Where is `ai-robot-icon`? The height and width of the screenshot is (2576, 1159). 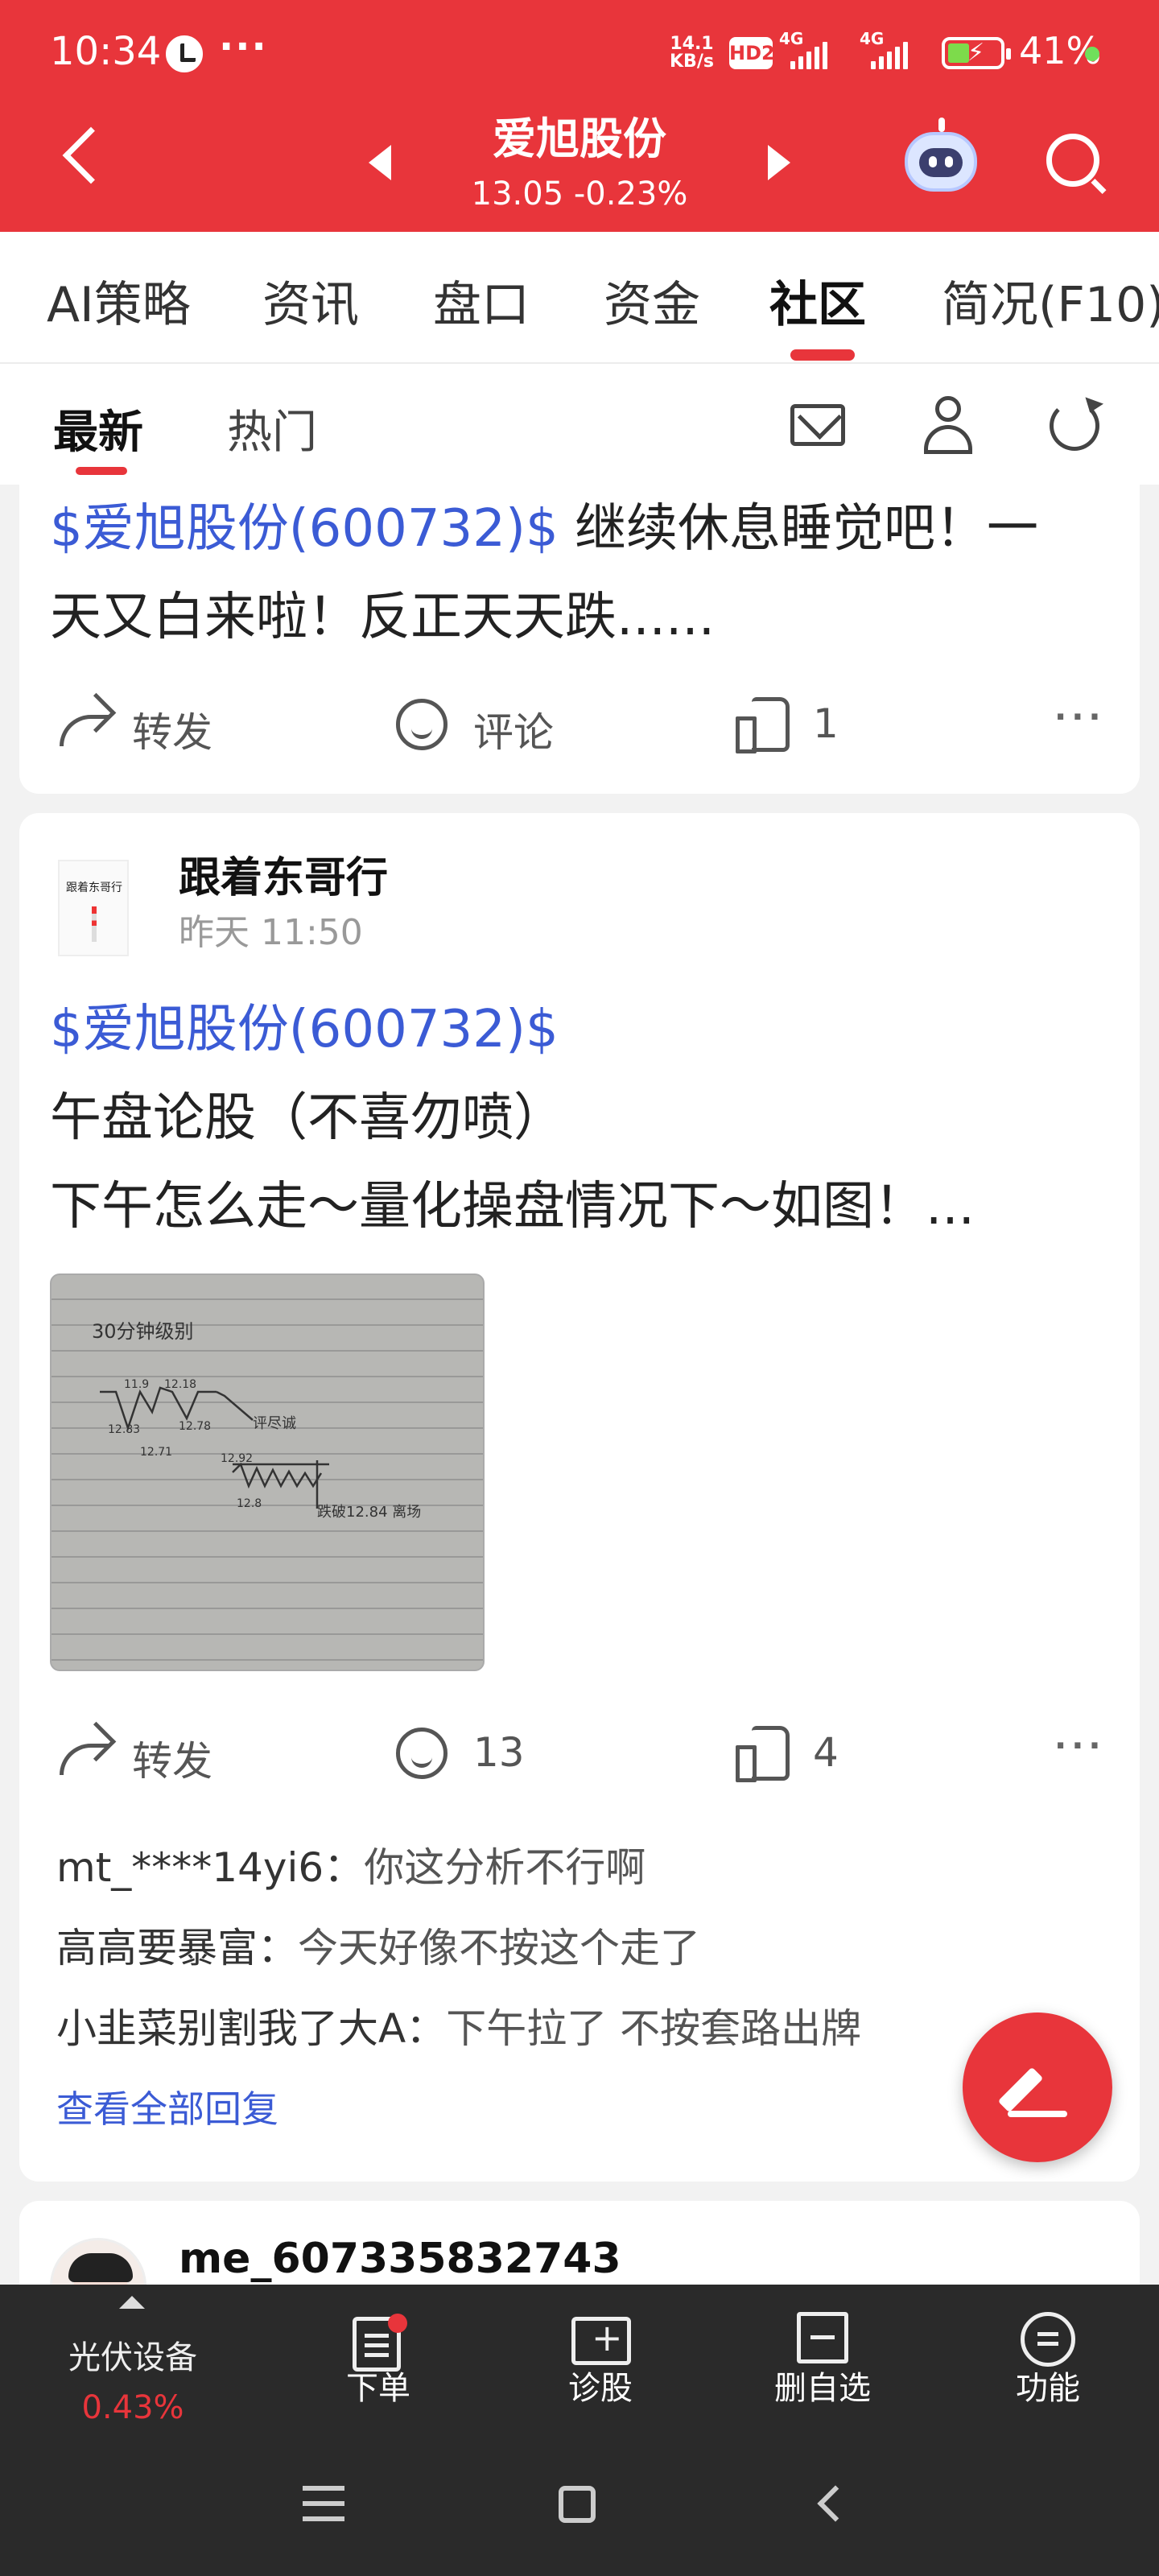 ai-robot-icon is located at coordinates (941, 155).